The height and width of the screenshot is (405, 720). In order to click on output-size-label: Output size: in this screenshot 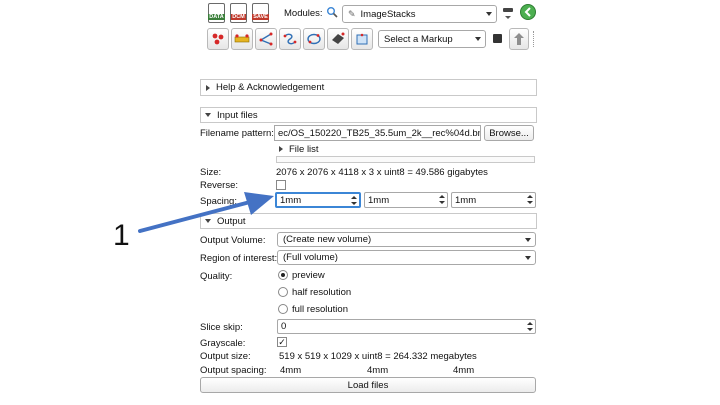, I will do `click(225, 356)`.